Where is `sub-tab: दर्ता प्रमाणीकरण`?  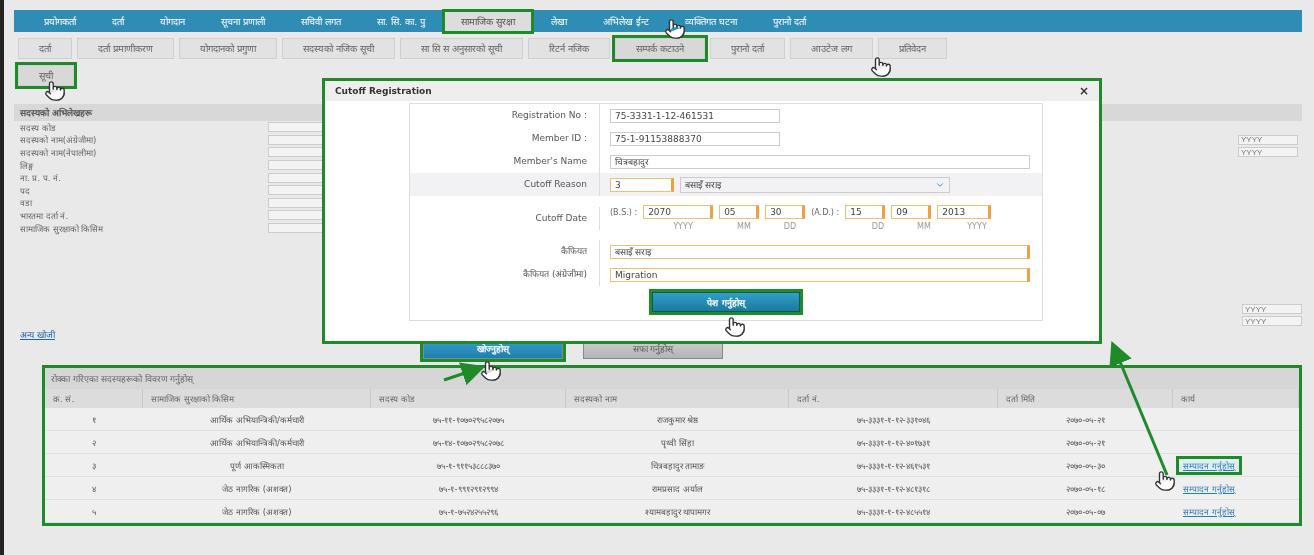
sub-tab: दर्ता प्रमाणीकरण is located at coordinates (126, 48).